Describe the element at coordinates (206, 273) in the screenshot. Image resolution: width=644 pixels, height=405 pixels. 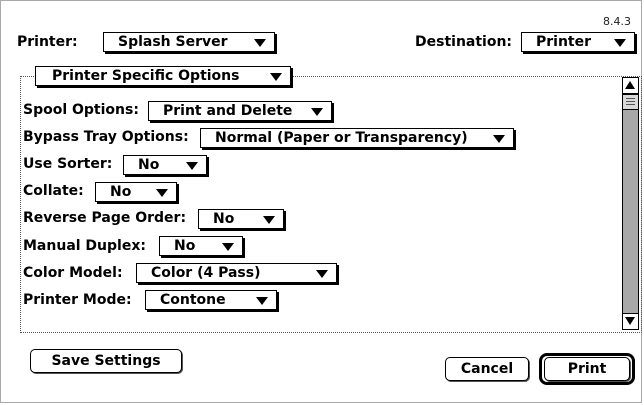
I see `color-model-value: Color (4 Pass)` at that location.